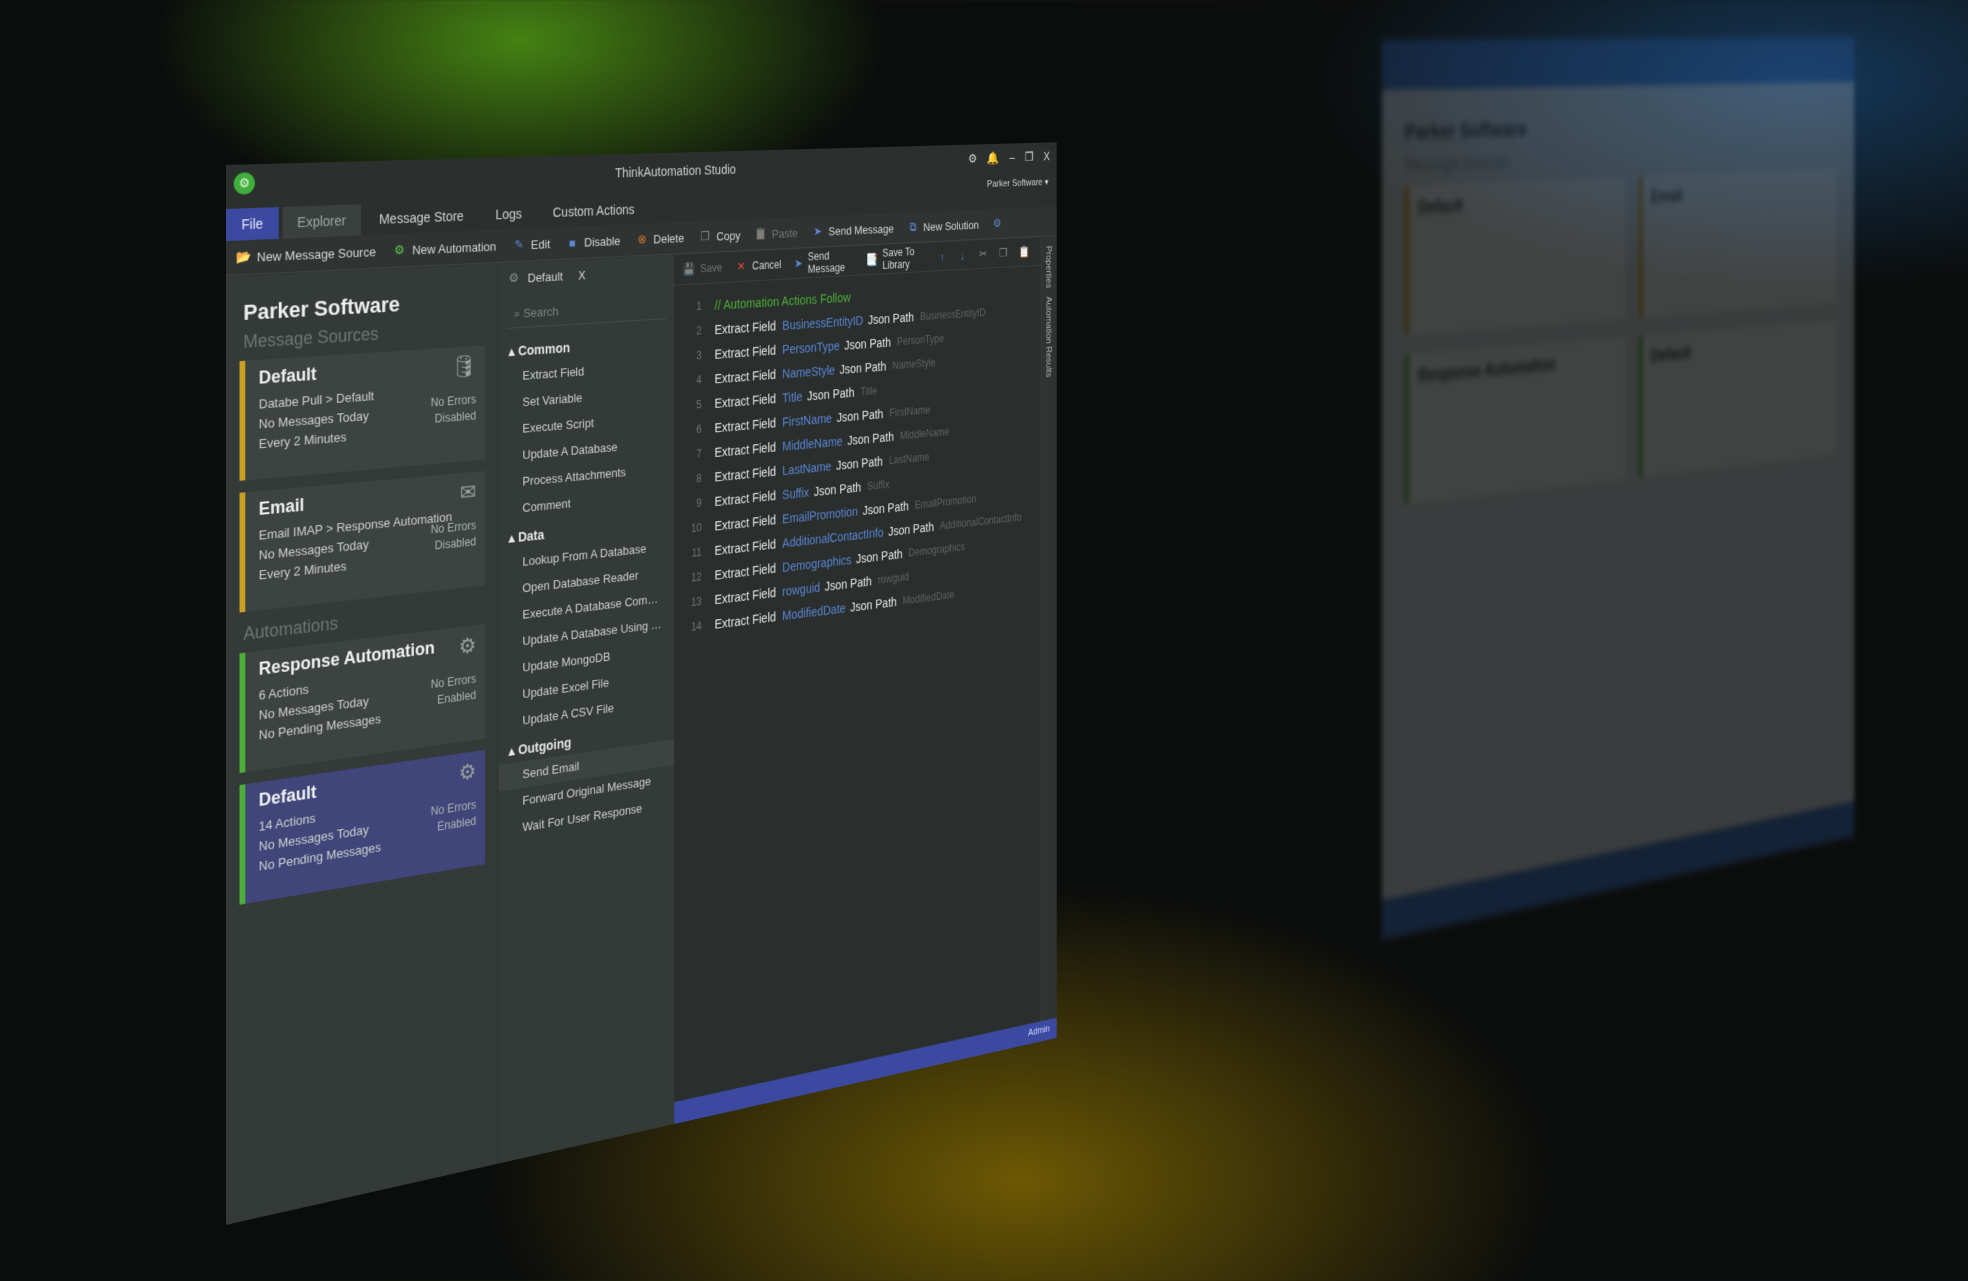 The image size is (1968, 1281). Describe the element at coordinates (593, 211) in the screenshot. I see `tab-custom-actions: Custom Actions` at that location.